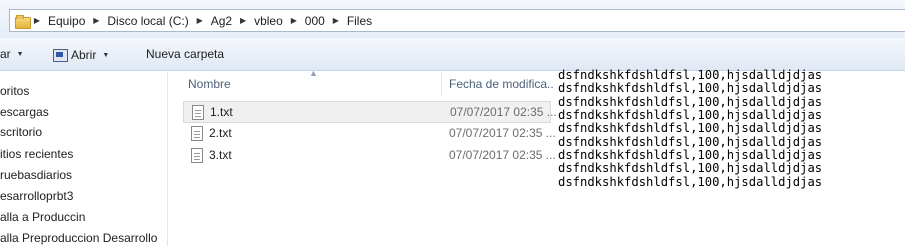  What do you see at coordinates (36, 196) in the screenshot?
I see `nav-item: esarrolloprbt3` at bounding box center [36, 196].